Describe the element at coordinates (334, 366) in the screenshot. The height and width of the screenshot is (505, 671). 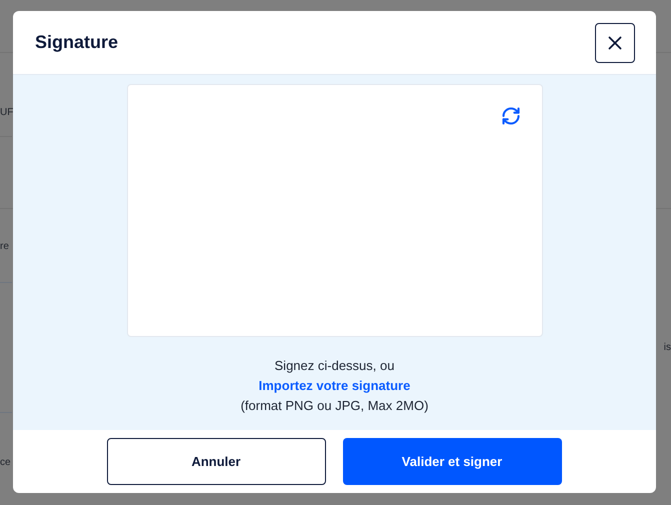
I see `instructions-text: Signez ci-dessus, ou` at that location.